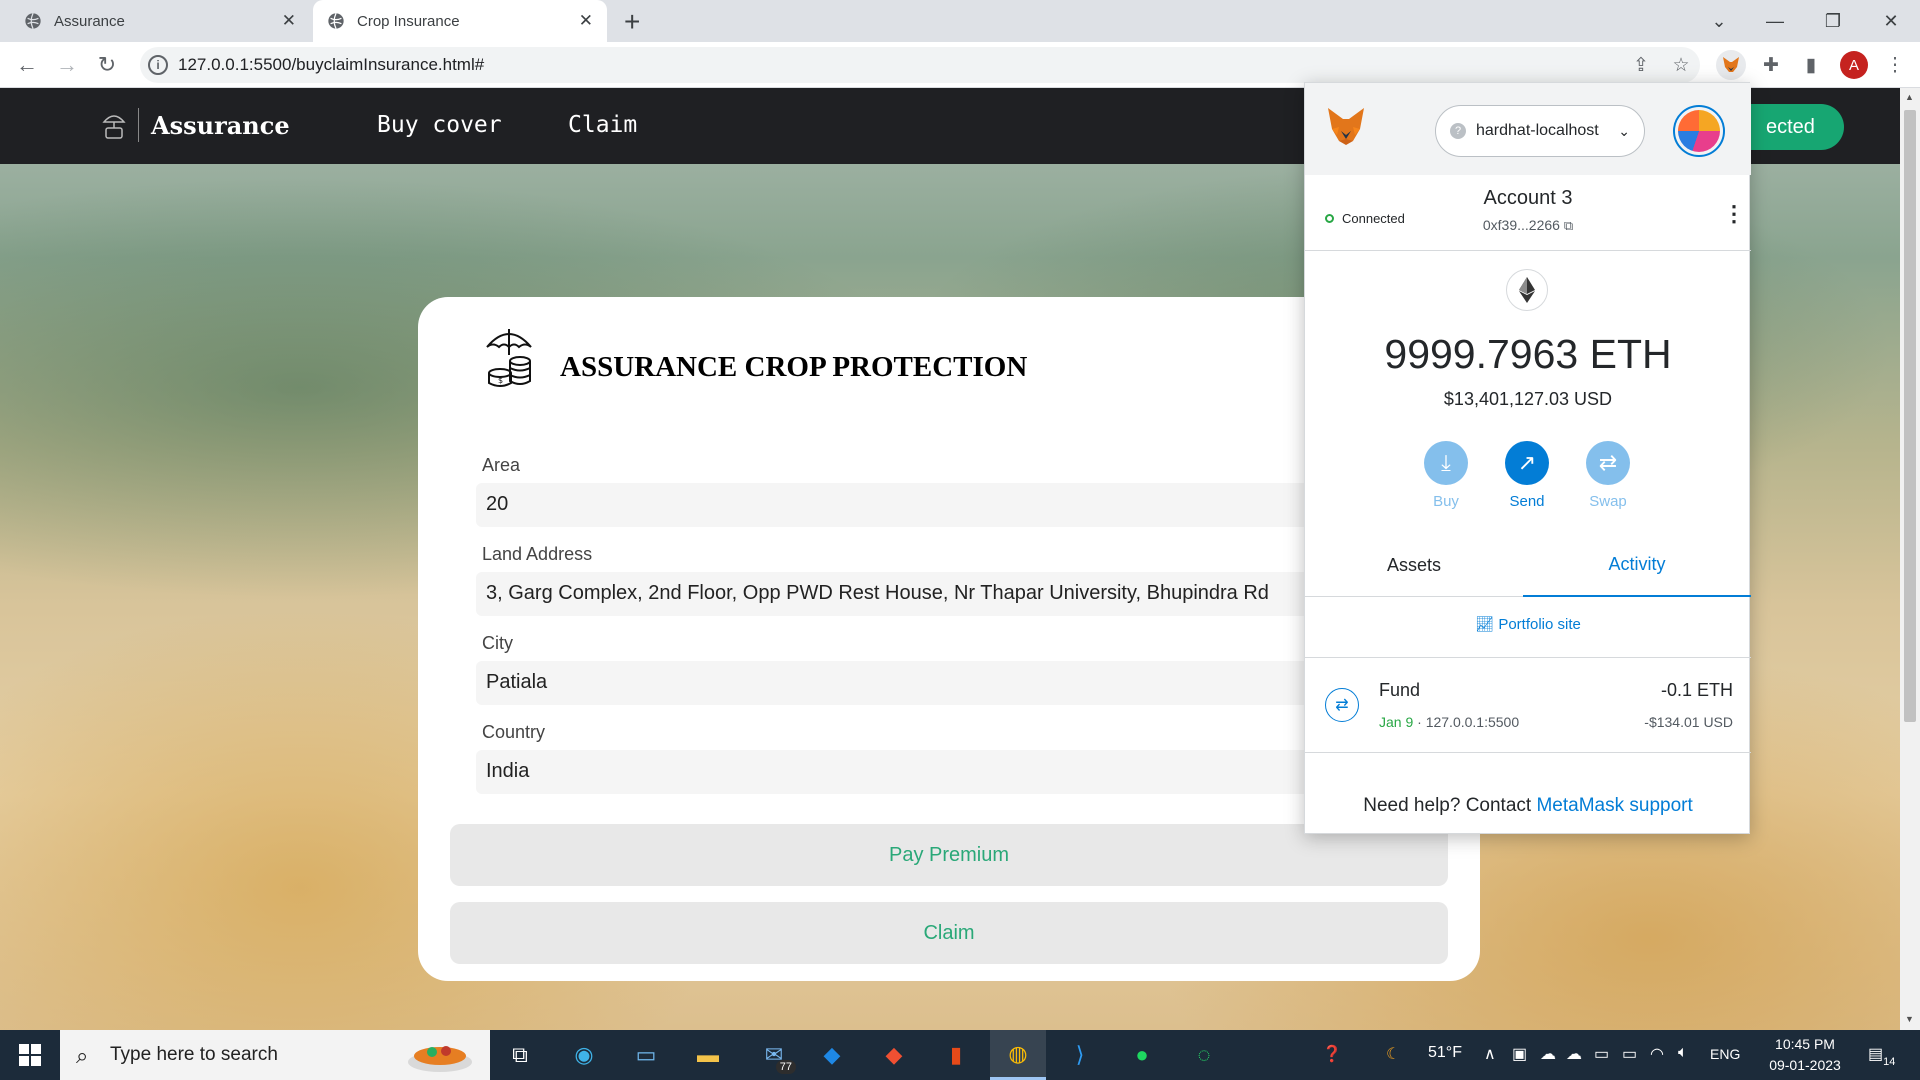  Describe the element at coordinates (708, 1055) in the screenshot. I see `file-explorer-icon: ▬` at that location.